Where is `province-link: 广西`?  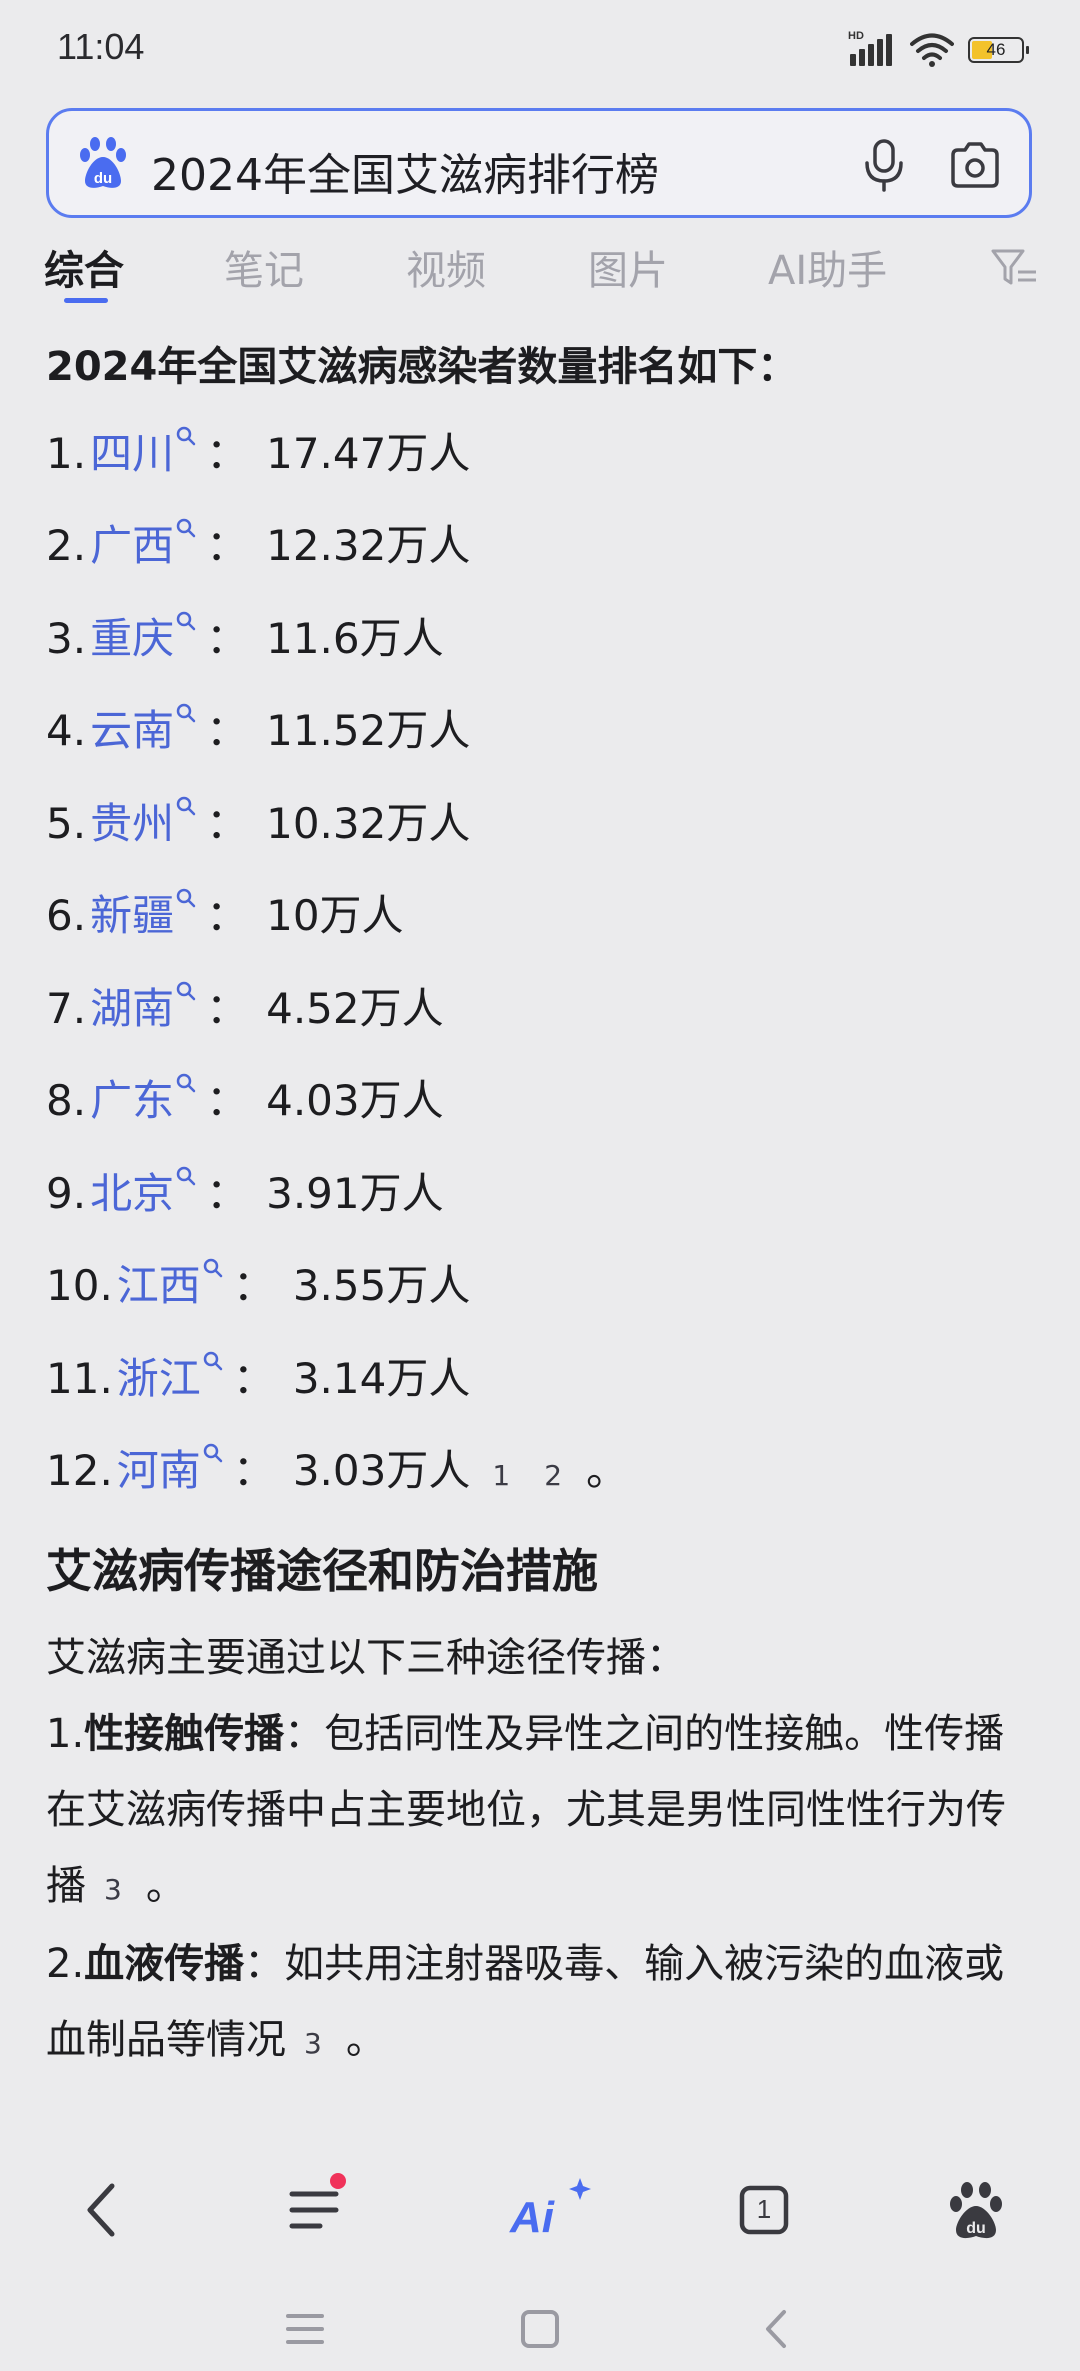 province-link: 广西 is located at coordinates (132, 542).